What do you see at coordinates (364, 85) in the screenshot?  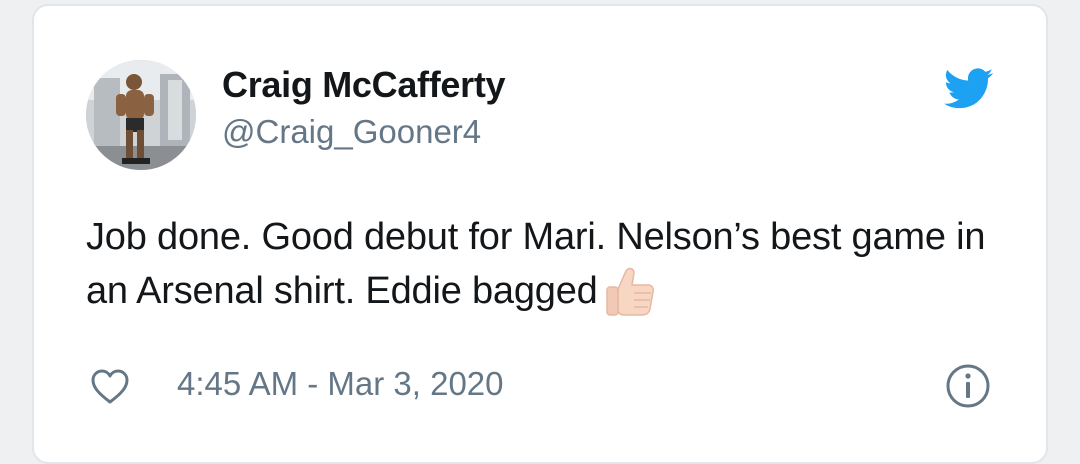 I see `display-name: Craig McCafferty` at bounding box center [364, 85].